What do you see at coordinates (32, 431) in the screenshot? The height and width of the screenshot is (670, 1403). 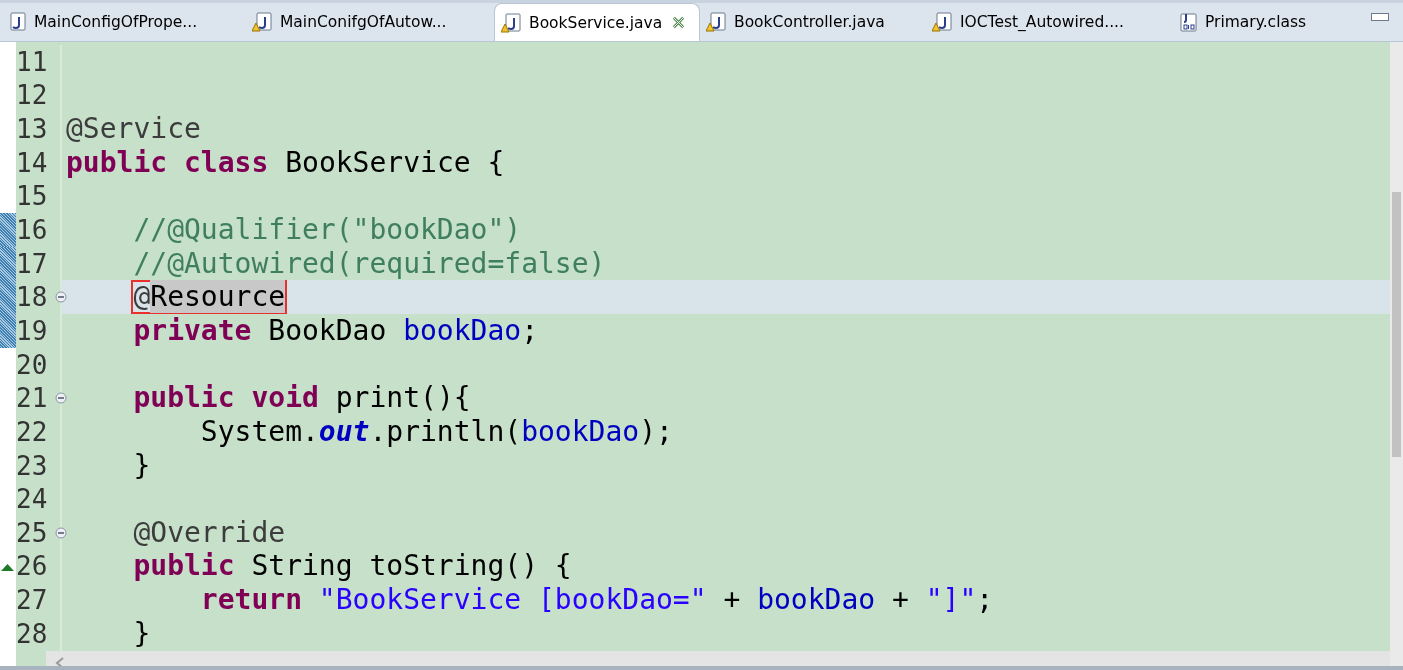 I see `line-number: 22` at bounding box center [32, 431].